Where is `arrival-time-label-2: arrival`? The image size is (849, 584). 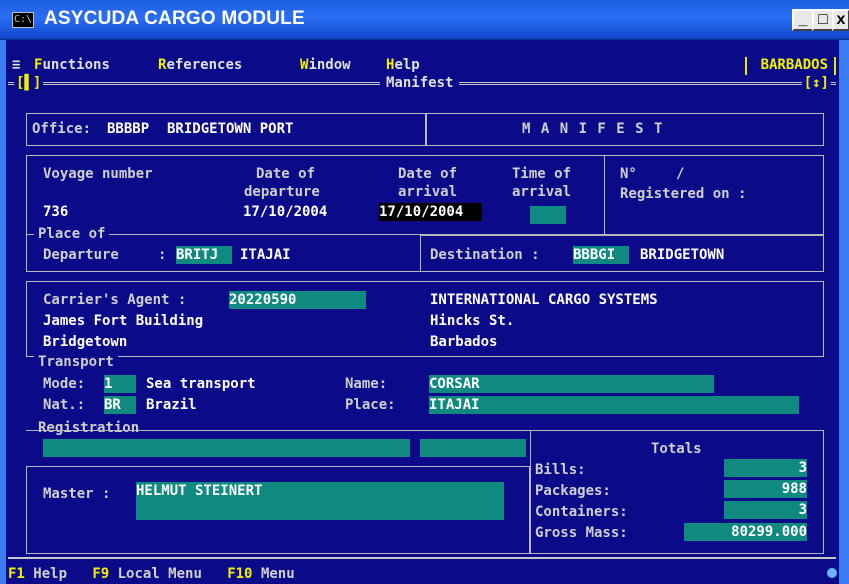 arrival-time-label-2: arrival is located at coordinates (542, 192).